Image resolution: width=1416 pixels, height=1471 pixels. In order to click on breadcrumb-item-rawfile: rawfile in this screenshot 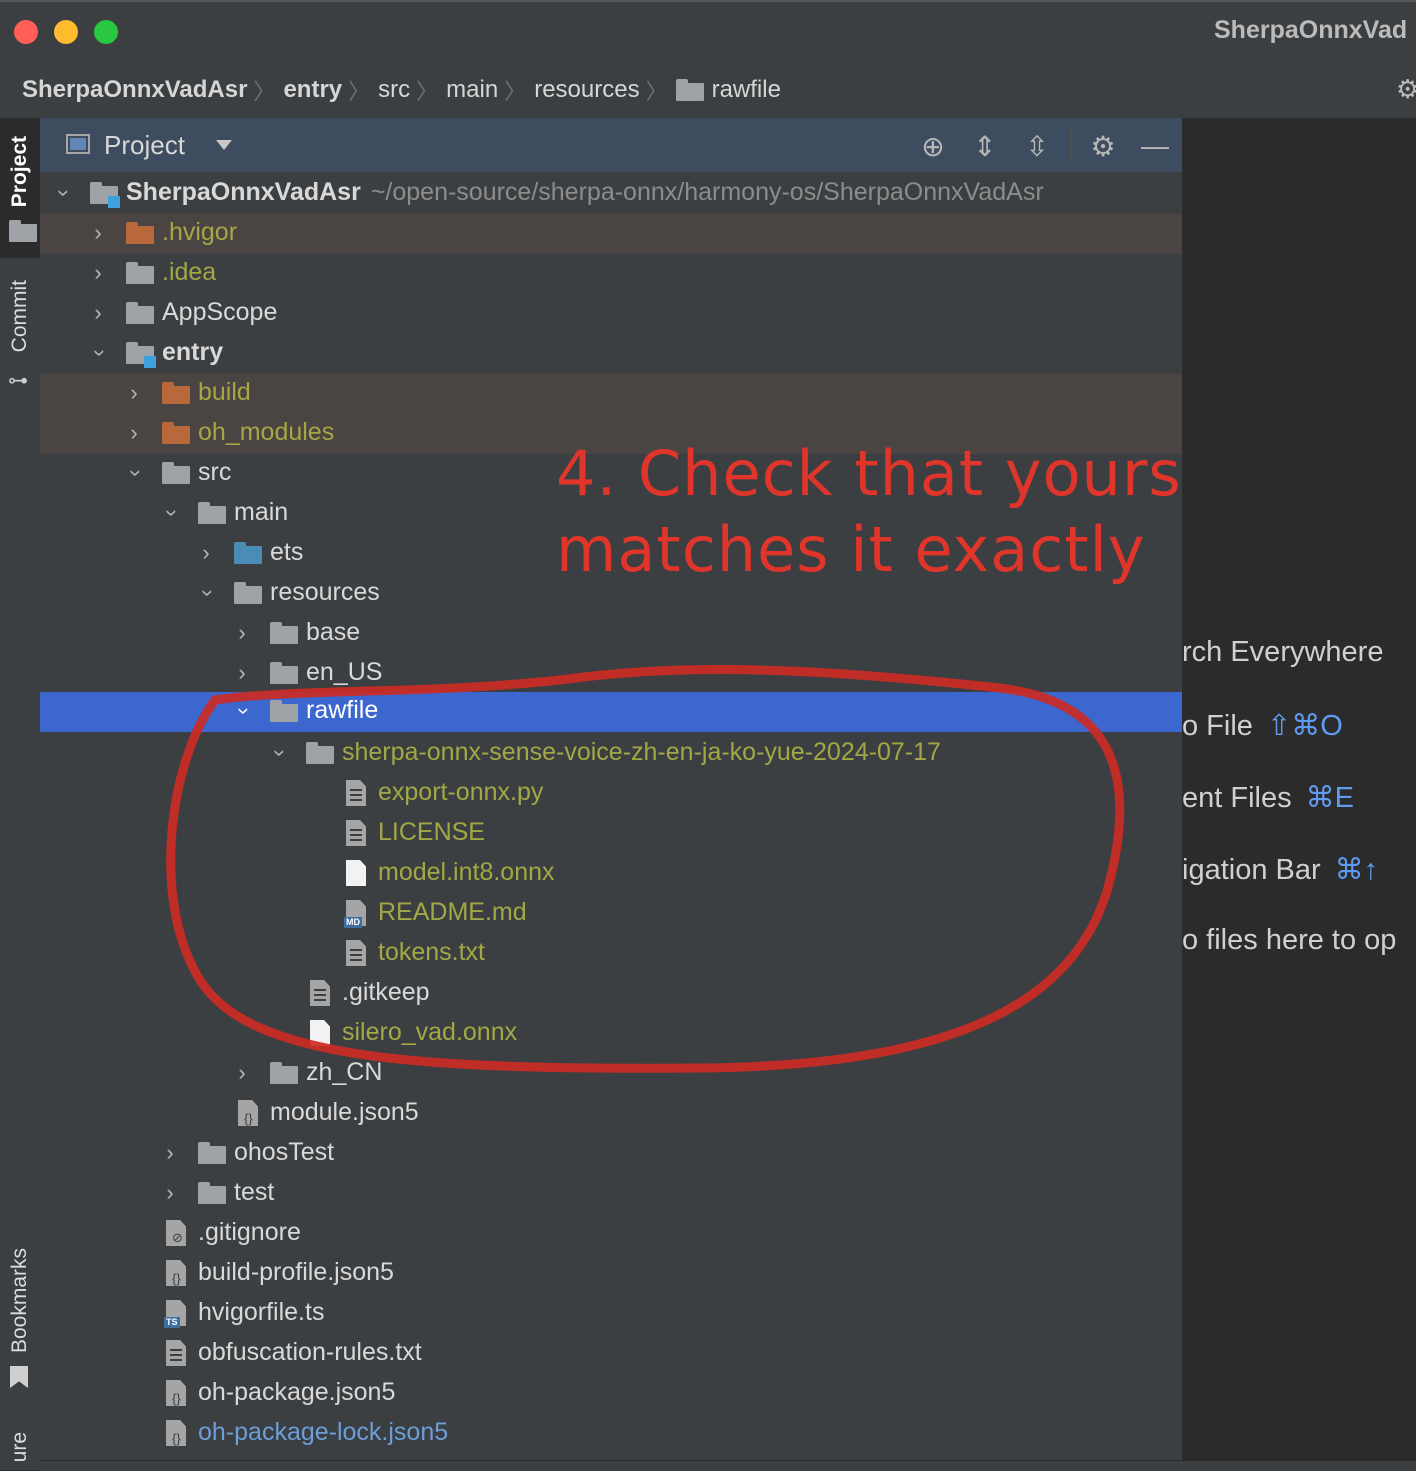, I will do `click(746, 90)`.